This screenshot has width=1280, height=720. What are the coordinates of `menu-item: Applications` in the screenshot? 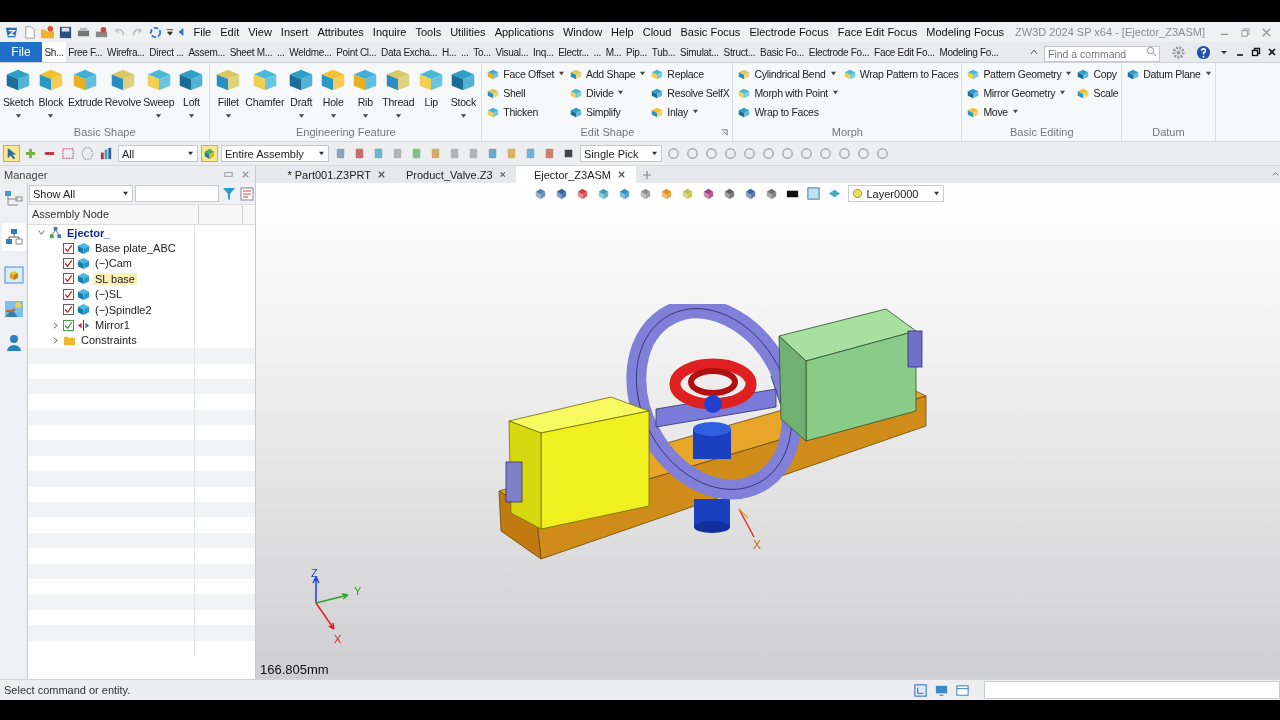 It's located at (524, 32).